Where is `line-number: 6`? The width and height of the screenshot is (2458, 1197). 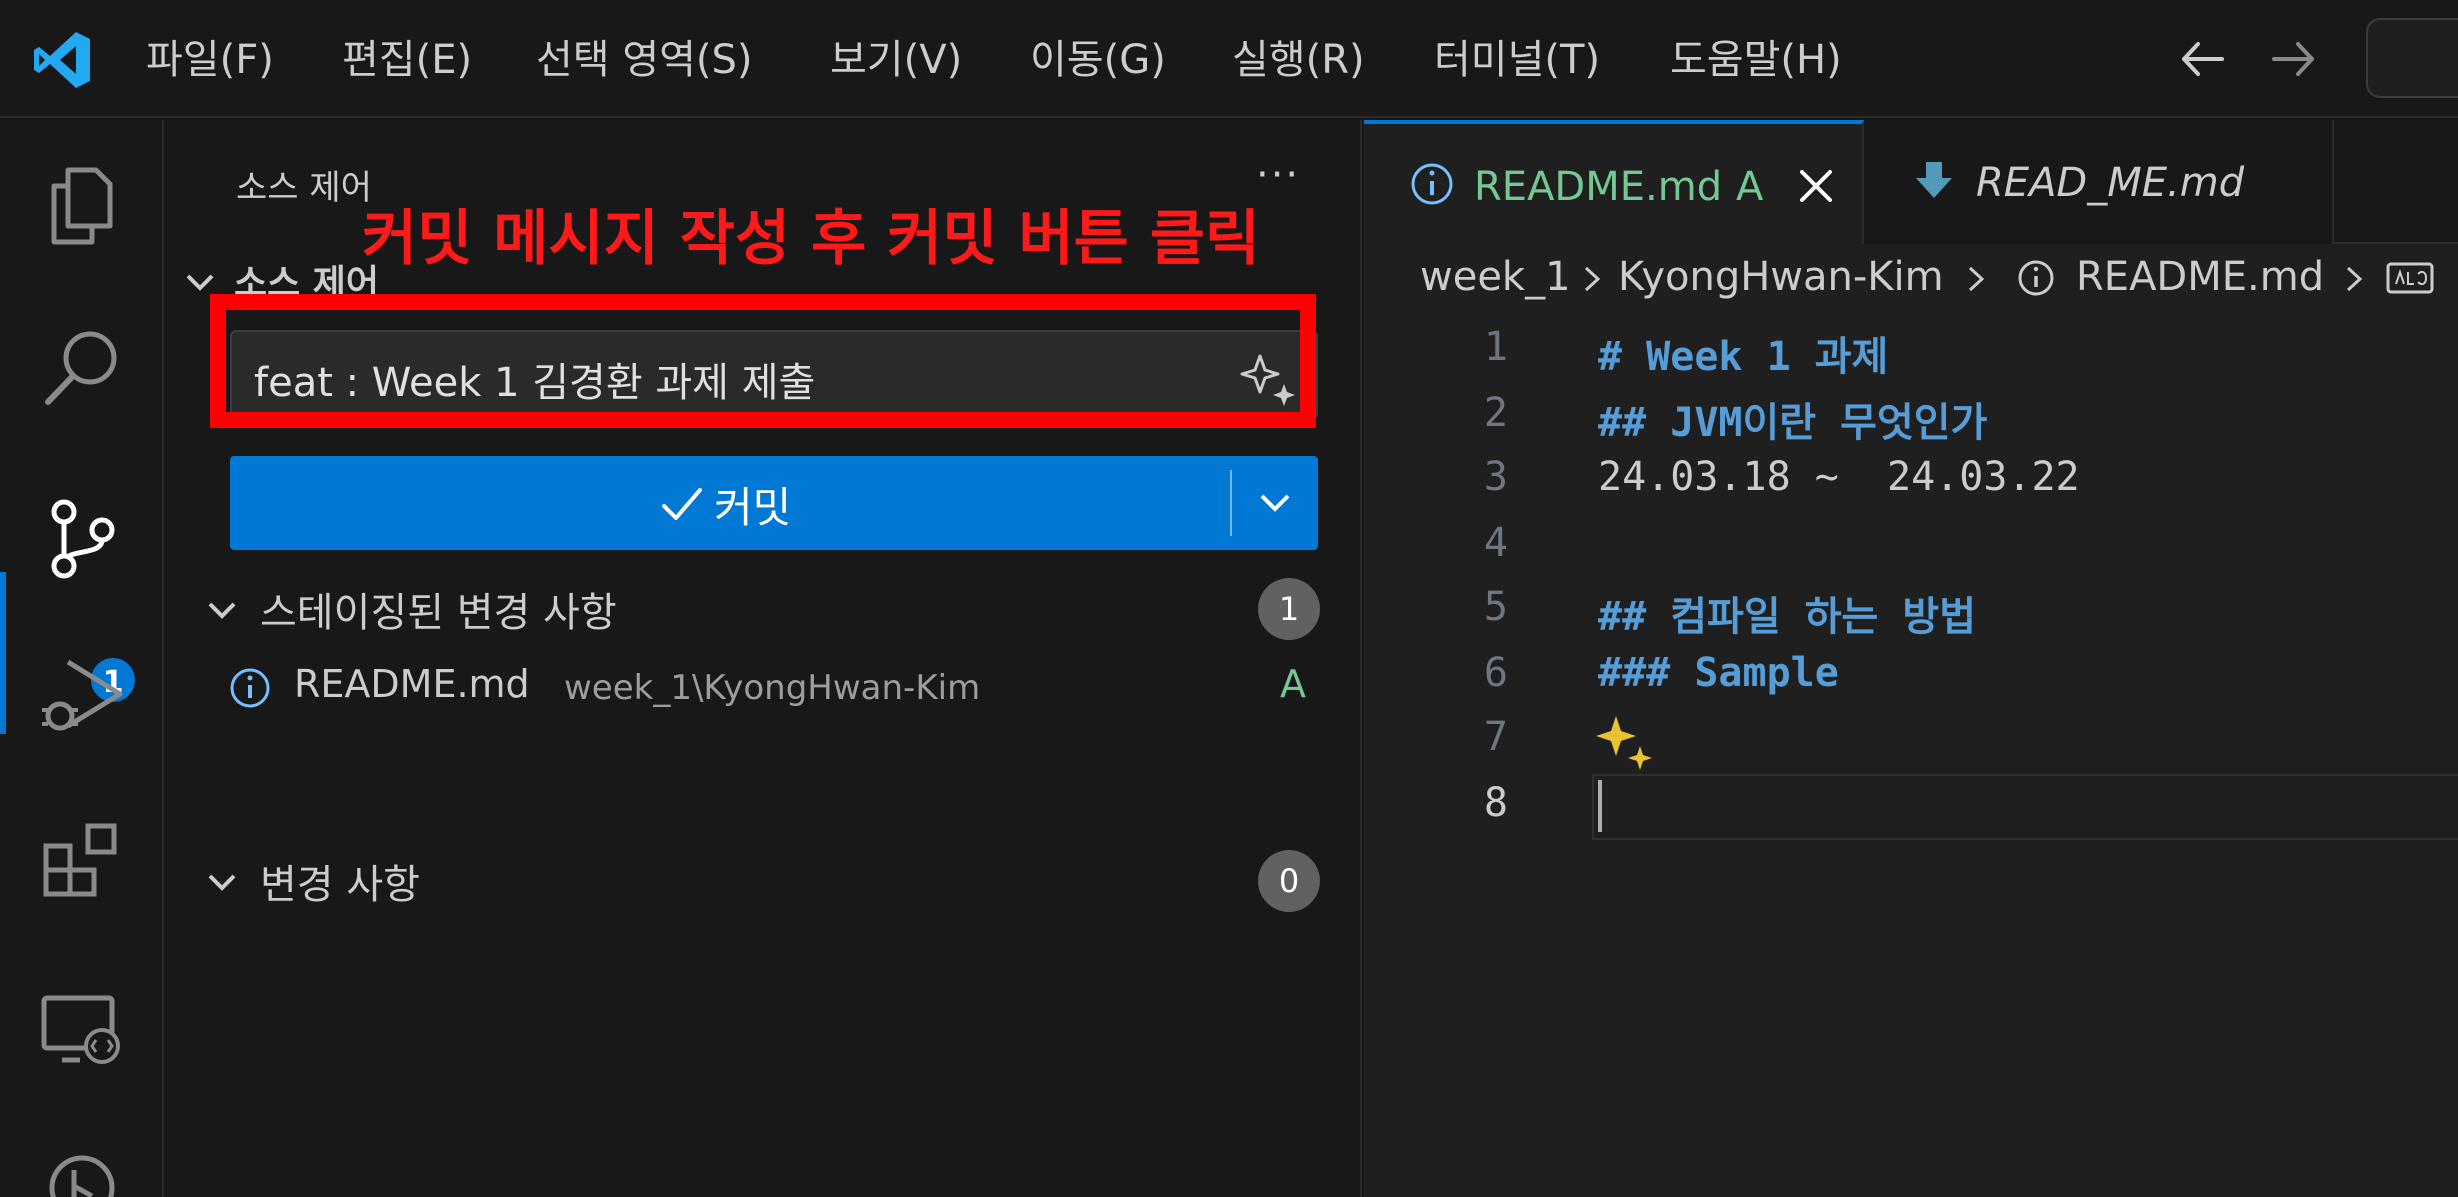
line-number: 6 is located at coordinates (1495, 673).